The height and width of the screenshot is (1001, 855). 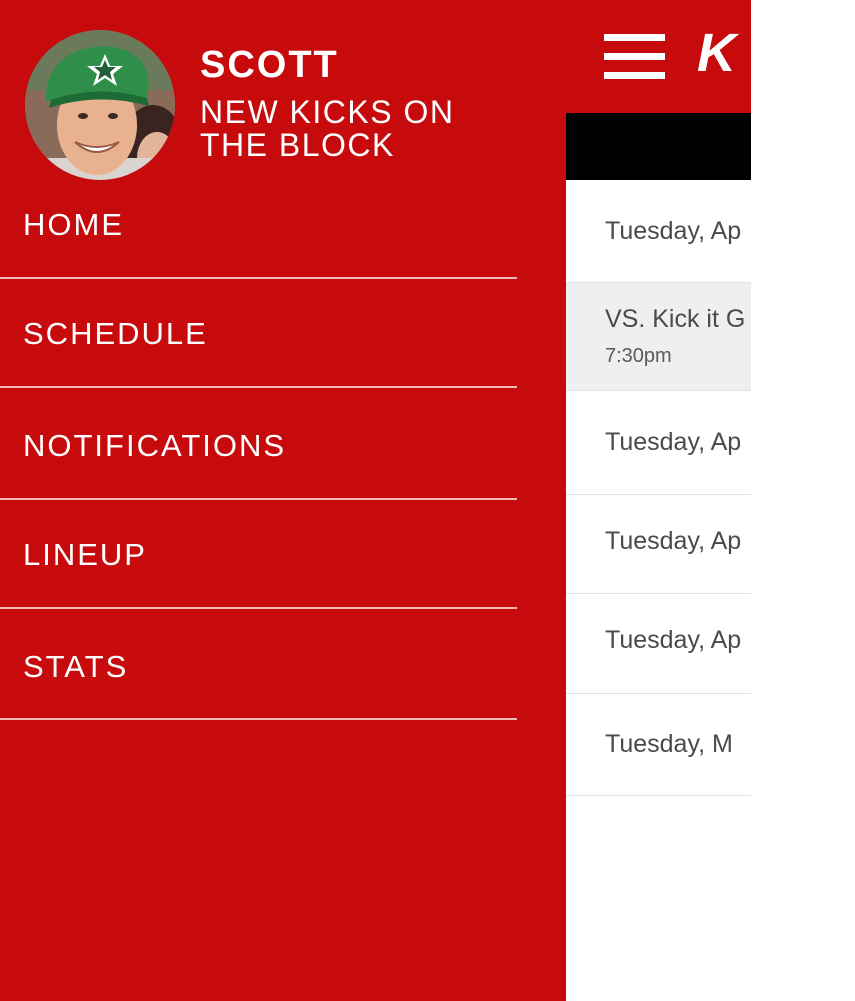 I want to click on nav-item-notifications: NOTIFICATIONS, so click(x=258, y=444).